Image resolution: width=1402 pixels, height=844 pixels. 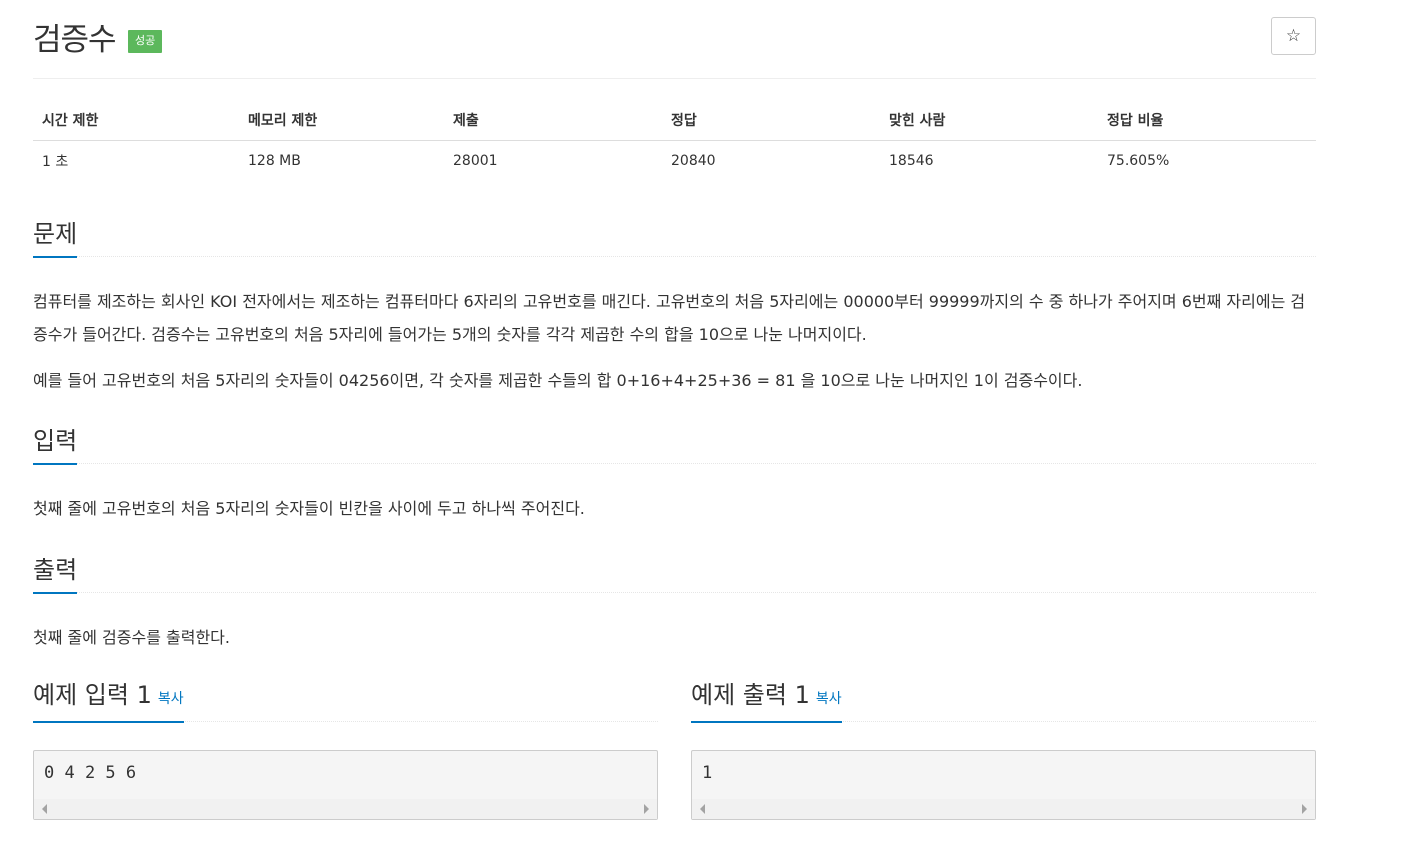 I want to click on stats-header-row: 시간 제한 메모리 제한 제출 정답 맞힌 사람 정답 비율, so click(x=674, y=120).